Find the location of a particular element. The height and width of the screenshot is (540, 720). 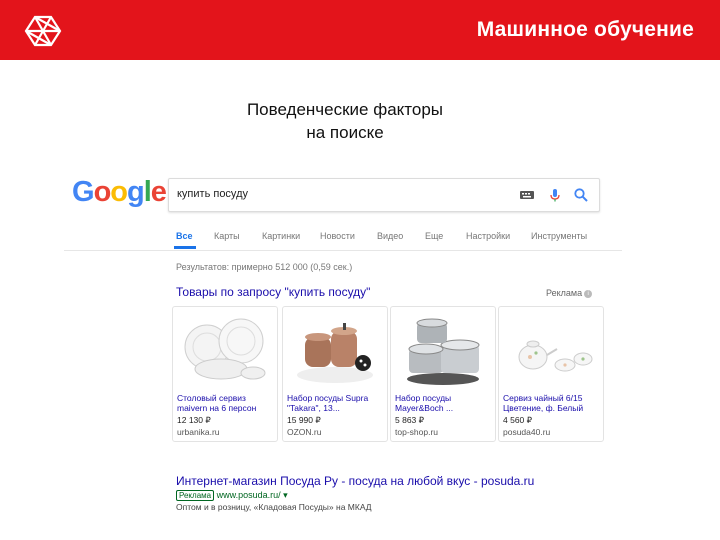

keyboard-icon is located at coordinates (527, 195).